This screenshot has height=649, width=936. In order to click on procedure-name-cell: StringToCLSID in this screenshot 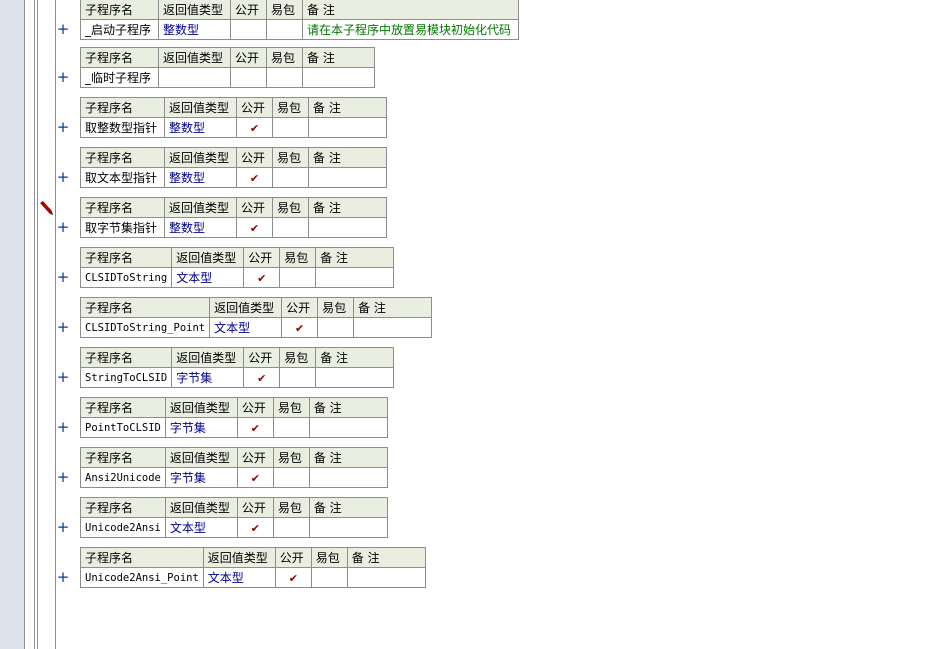, I will do `click(126, 377)`.